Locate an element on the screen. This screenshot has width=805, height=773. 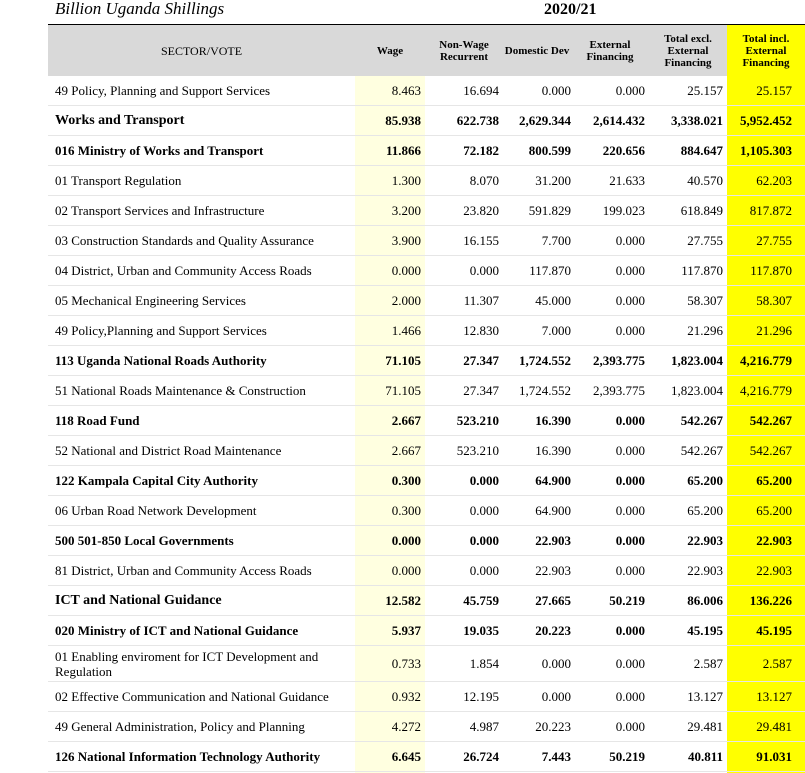
cell-wage: 2.000 is located at coordinates (406, 300).